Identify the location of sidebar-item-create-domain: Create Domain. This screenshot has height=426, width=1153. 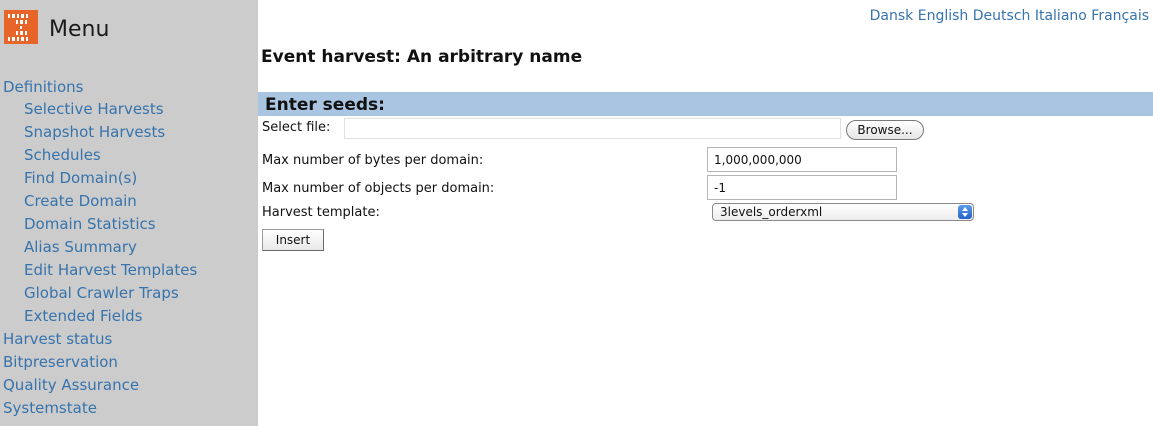
(129, 201).